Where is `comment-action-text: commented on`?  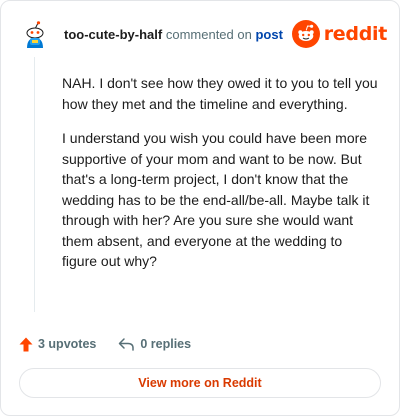
comment-action-text: commented on is located at coordinates (208, 34).